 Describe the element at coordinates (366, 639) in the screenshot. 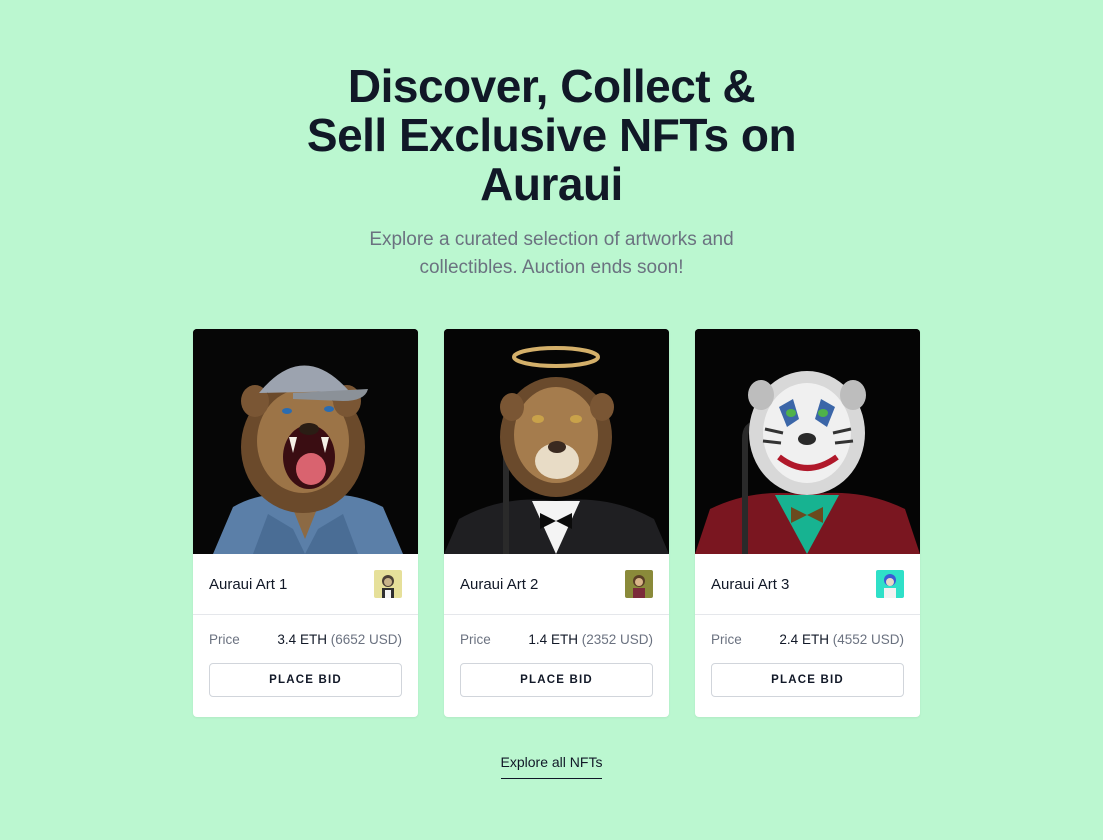

I see `price-usd: (6652 USD)` at that location.